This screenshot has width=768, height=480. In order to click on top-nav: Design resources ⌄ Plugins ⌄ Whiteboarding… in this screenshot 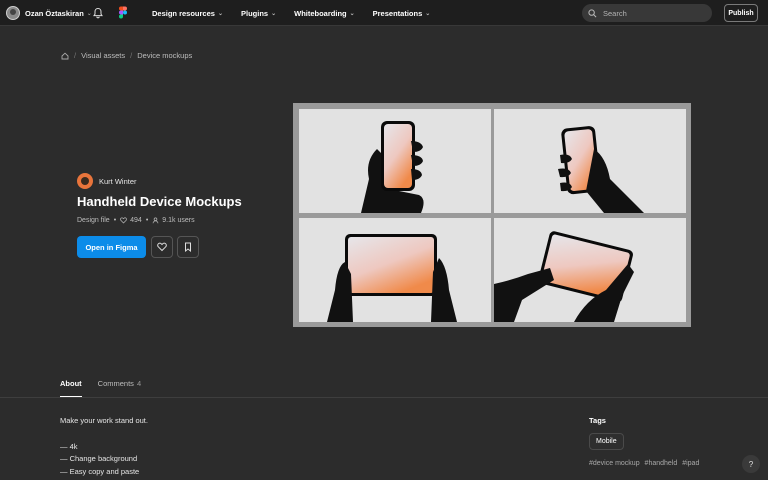, I will do `click(300, 13)`.